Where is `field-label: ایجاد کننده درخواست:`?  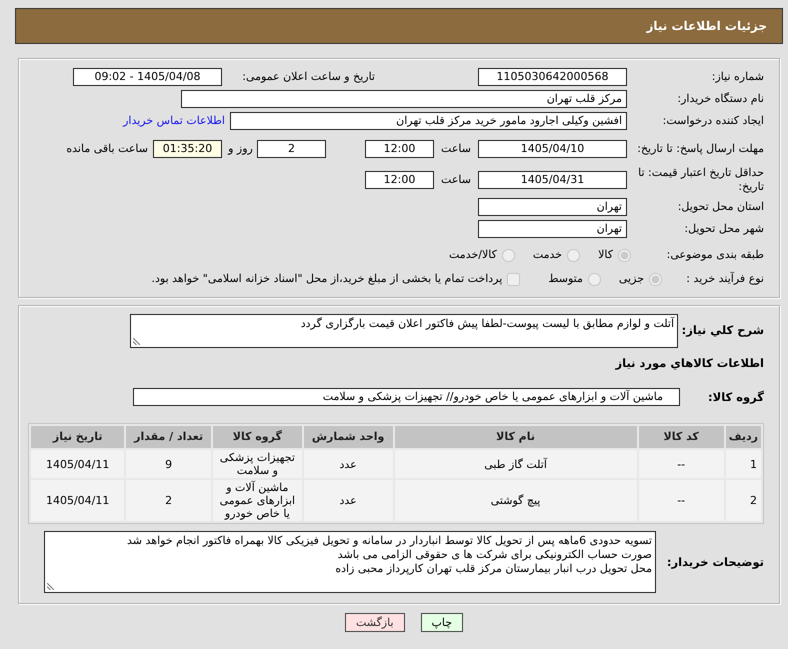 field-label: ایجاد کننده درخواست: is located at coordinates (713, 121).